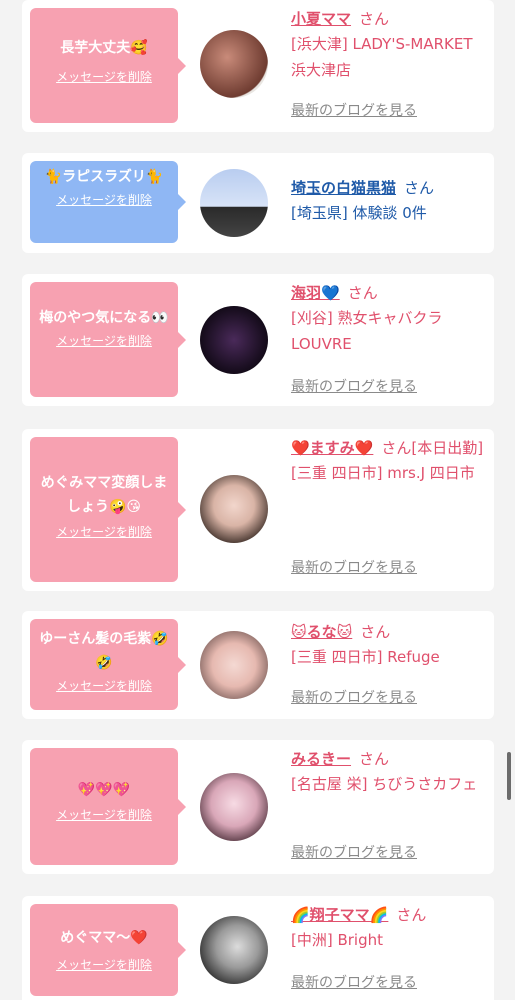  Describe the element at coordinates (104, 48) in the screenshot. I see `message-text: 長芋大丈夫🥰` at that location.